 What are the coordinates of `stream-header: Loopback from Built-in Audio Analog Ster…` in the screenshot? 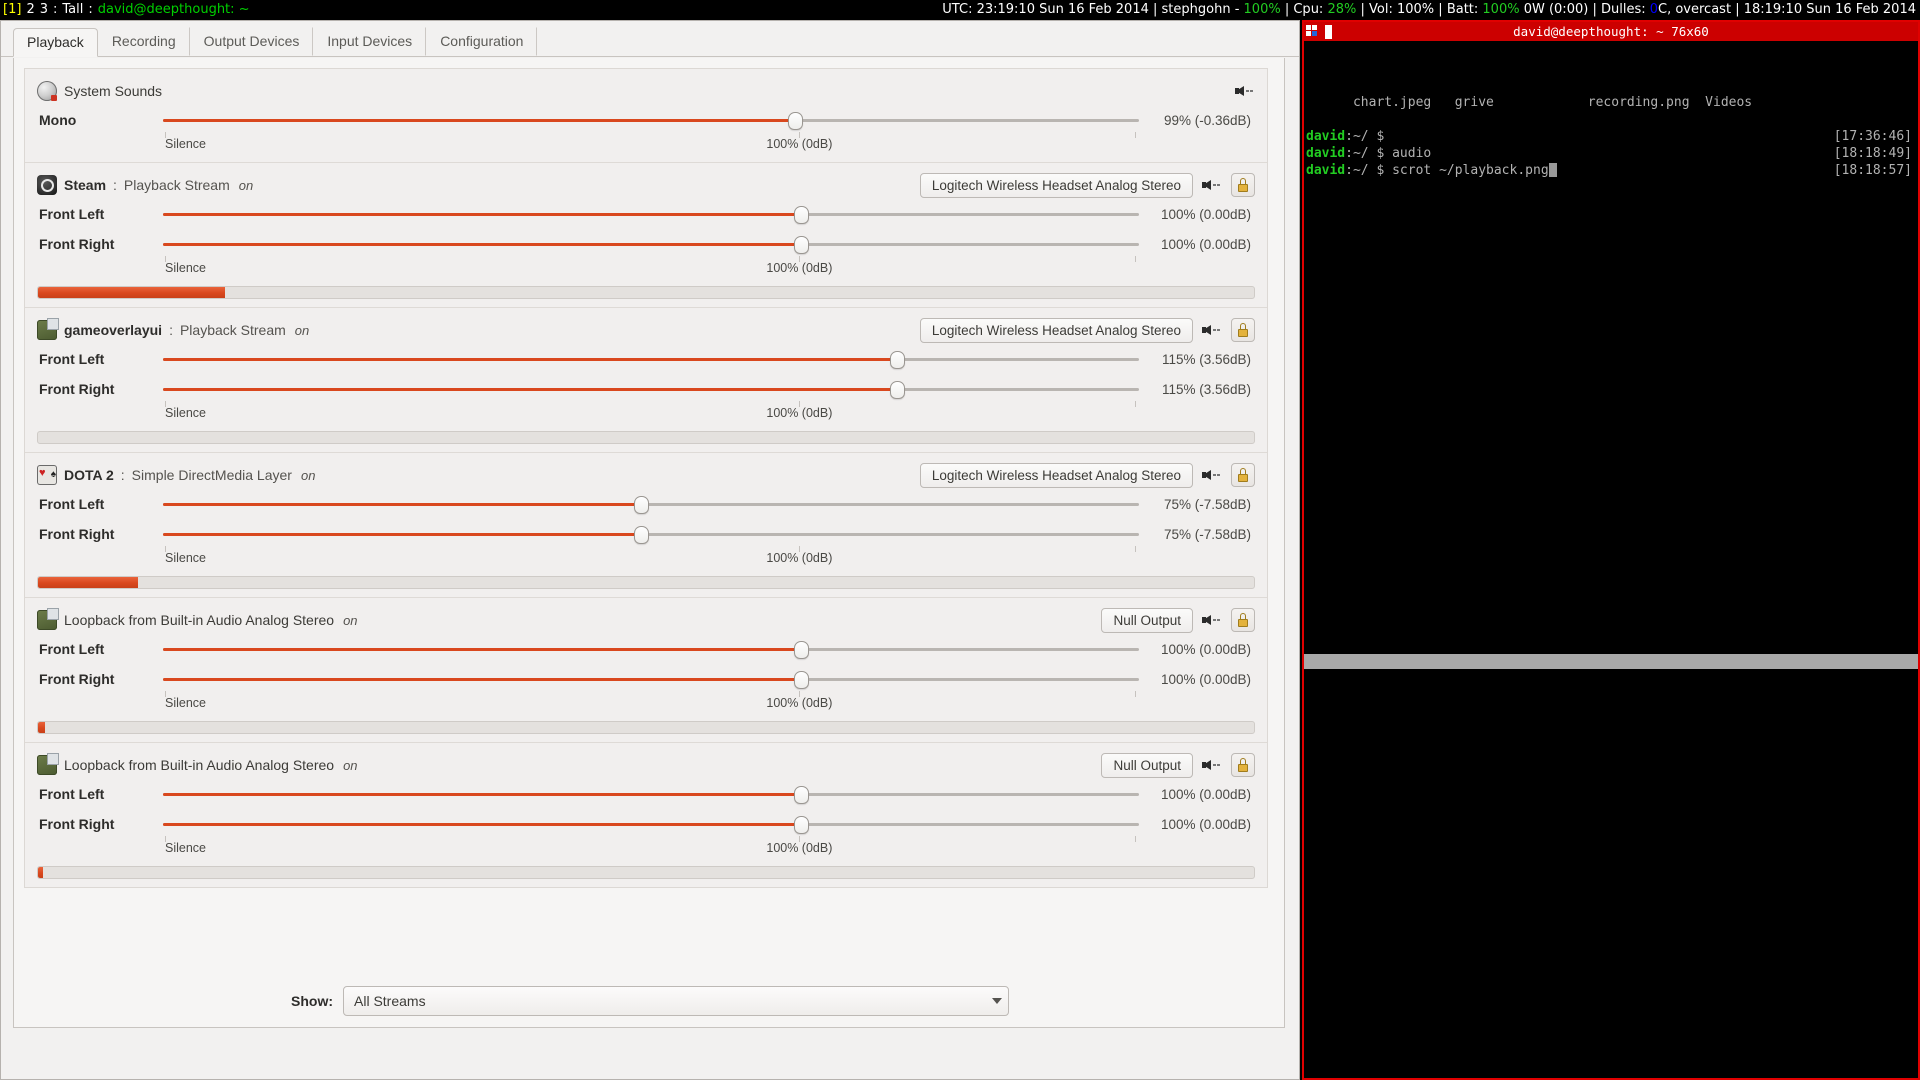 It's located at (646, 765).